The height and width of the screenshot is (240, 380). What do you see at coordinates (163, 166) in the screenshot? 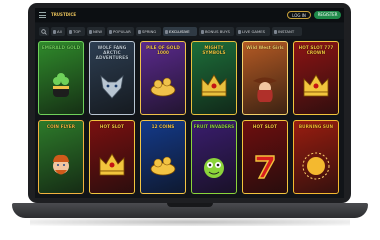
I see `coins-icon` at bounding box center [163, 166].